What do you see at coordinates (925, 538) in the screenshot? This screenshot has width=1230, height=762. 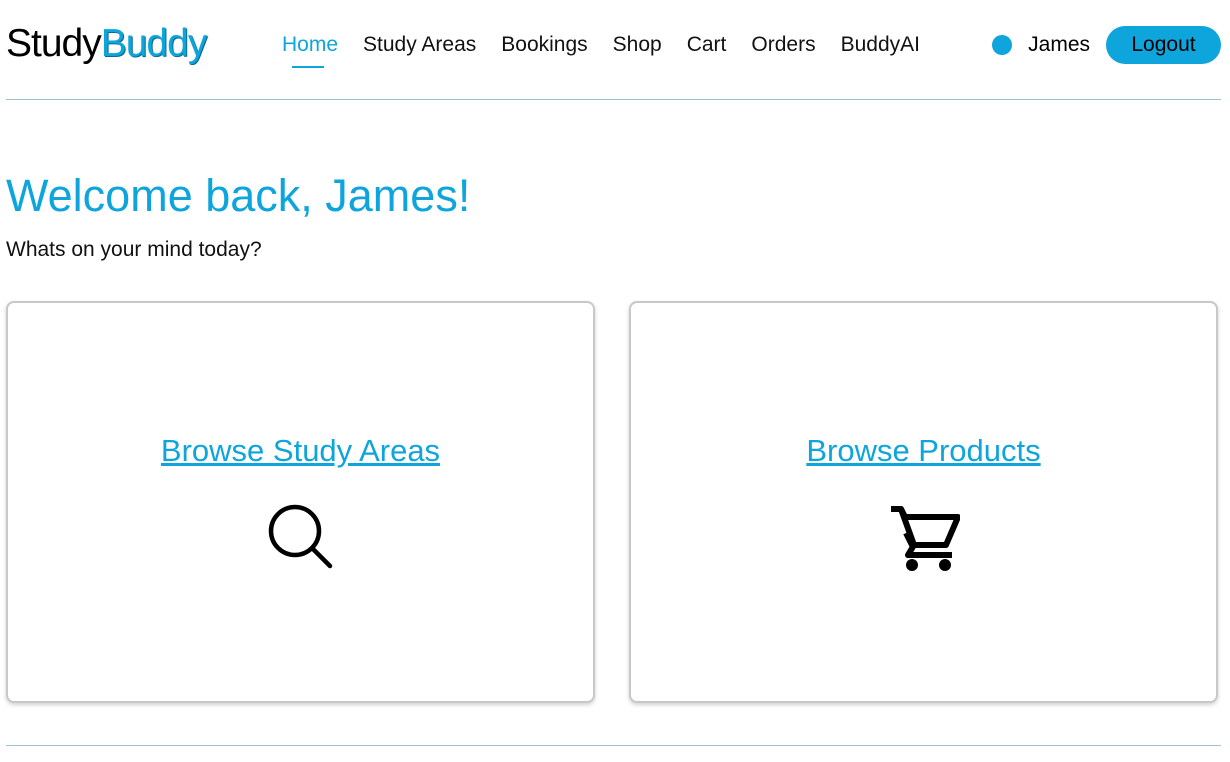 I see `cart-icon` at bounding box center [925, 538].